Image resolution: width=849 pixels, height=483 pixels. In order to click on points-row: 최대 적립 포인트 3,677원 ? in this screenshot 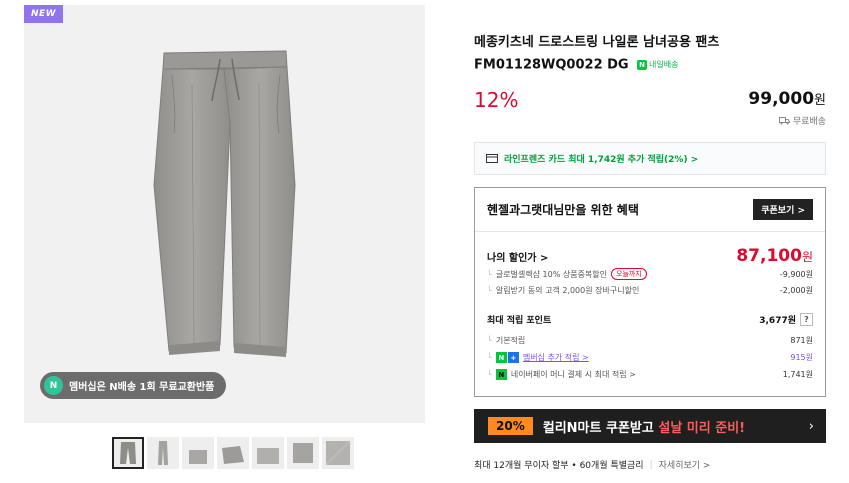, I will do `click(650, 319)`.